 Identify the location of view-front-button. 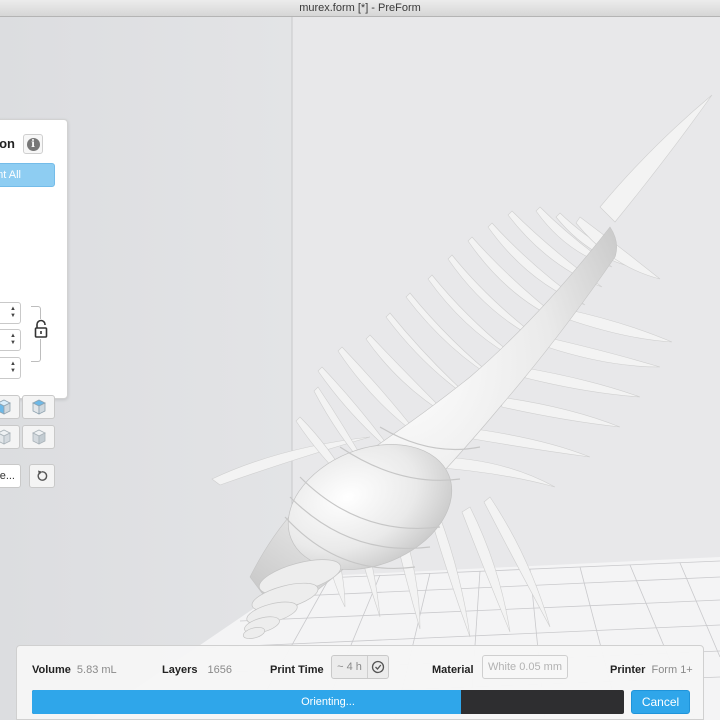
(10, 407).